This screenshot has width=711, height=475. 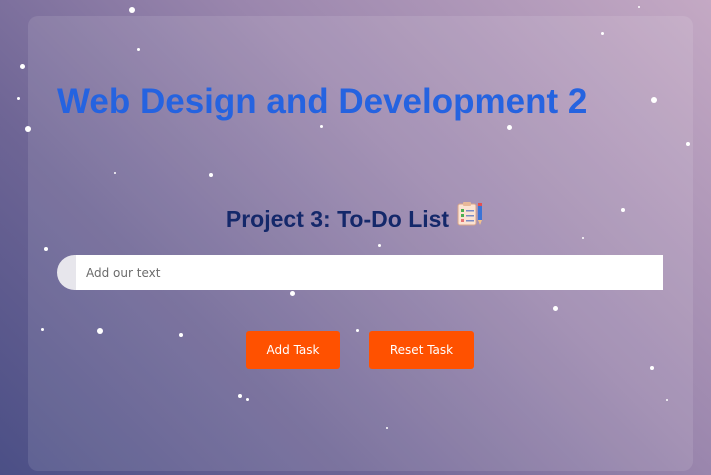 I want to click on project-heading-text: Project 3: To-Do List, so click(x=337, y=219).